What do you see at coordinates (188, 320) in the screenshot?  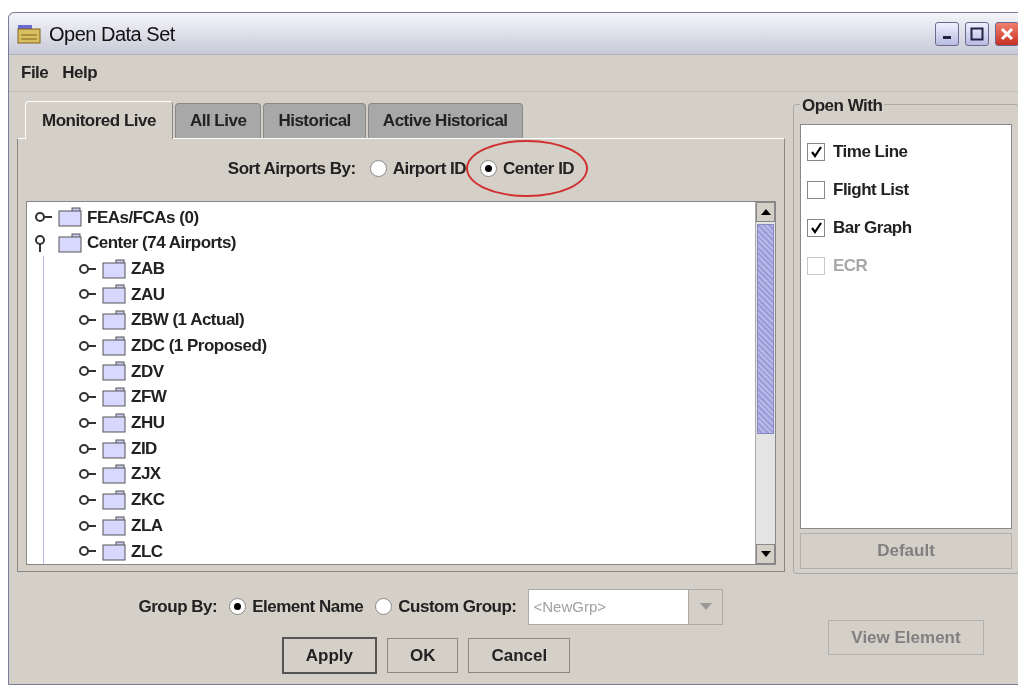 I see `tree-node-label: ZBW (1 Actual)` at bounding box center [188, 320].